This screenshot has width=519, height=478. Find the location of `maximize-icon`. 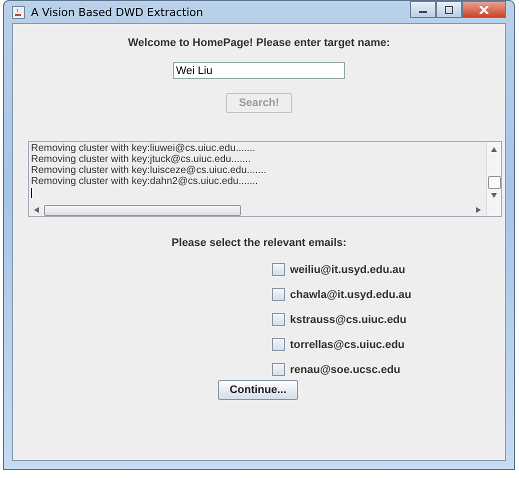

maximize-icon is located at coordinates (449, 10).